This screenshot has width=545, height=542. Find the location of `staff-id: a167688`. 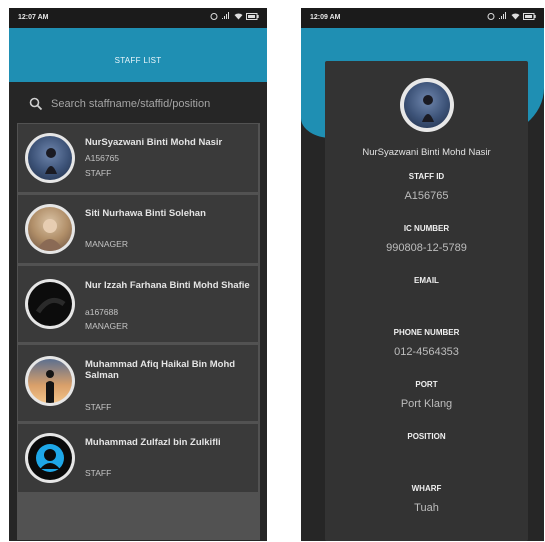

staff-id: a167688 is located at coordinates (102, 312).